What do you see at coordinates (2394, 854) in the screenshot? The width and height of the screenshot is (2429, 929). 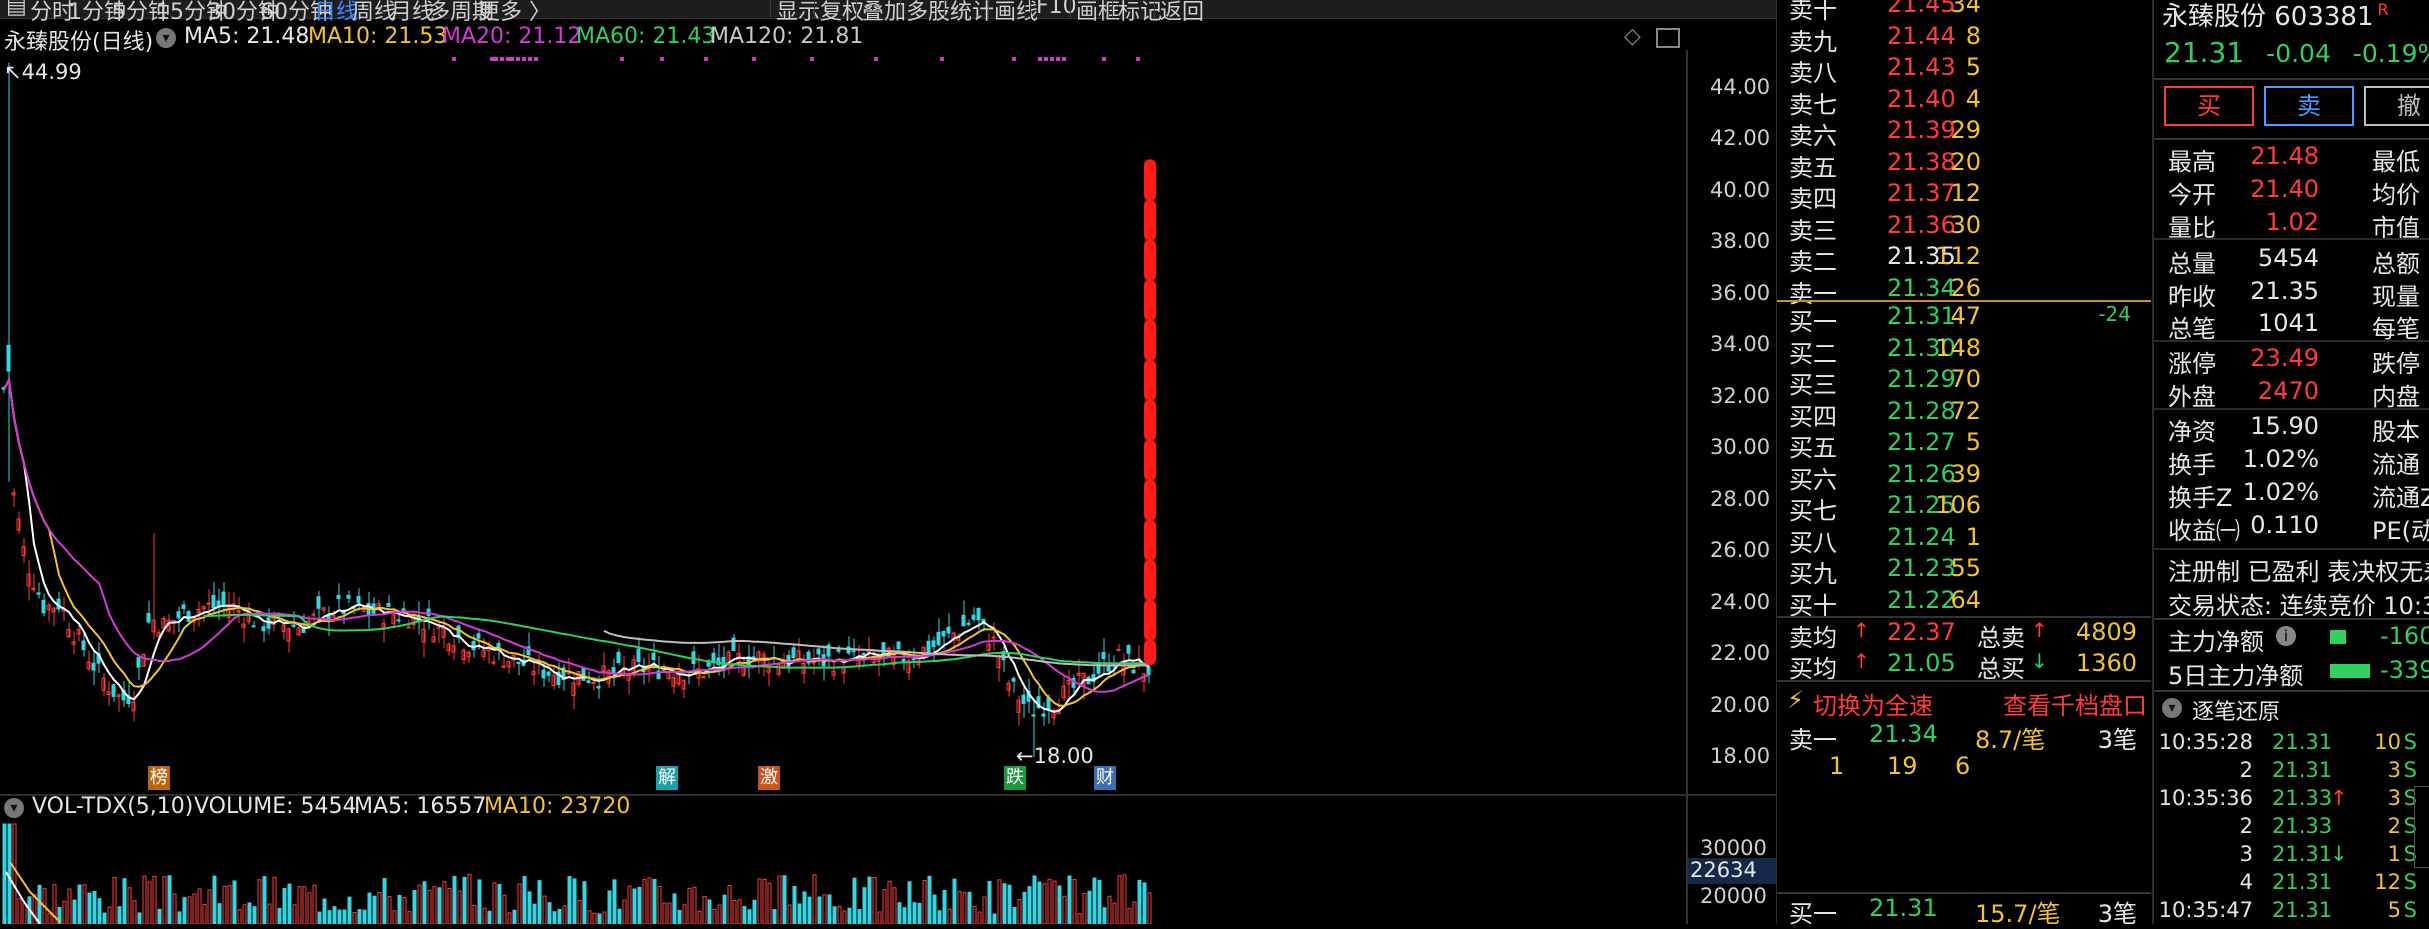 I see `tick-volume: 1` at bounding box center [2394, 854].